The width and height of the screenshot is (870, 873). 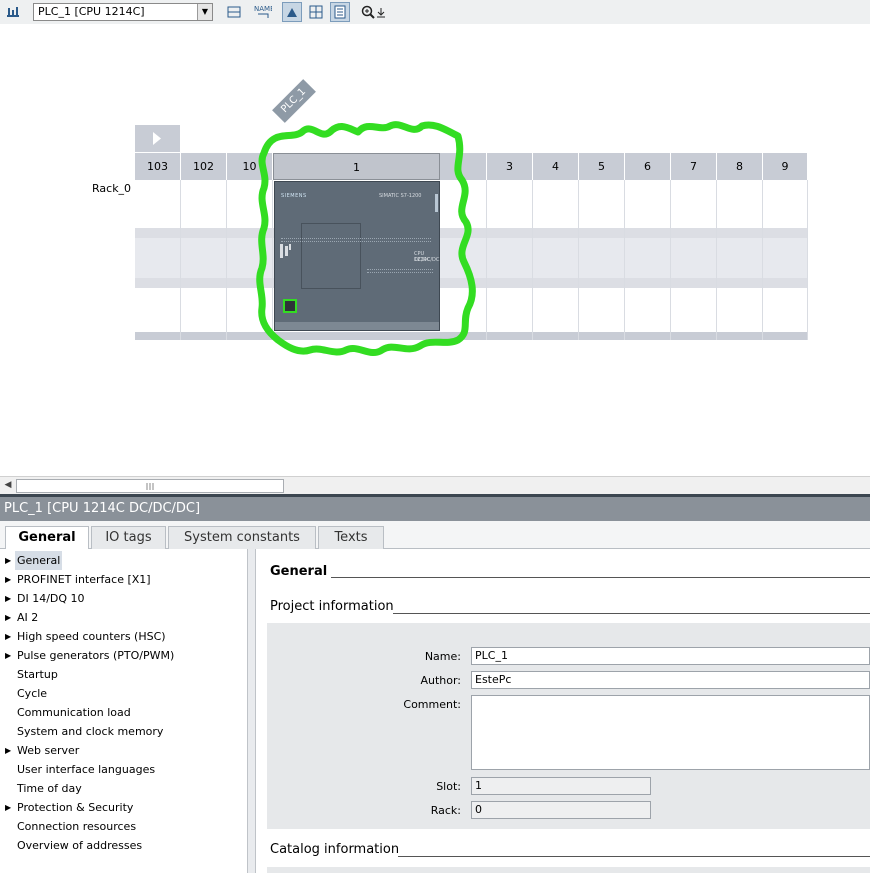 What do you see at coordinates (123, 769) in the screenshot?
I see `nav-item-ui-languages: User interface languages` at bounding box center [123, 769].